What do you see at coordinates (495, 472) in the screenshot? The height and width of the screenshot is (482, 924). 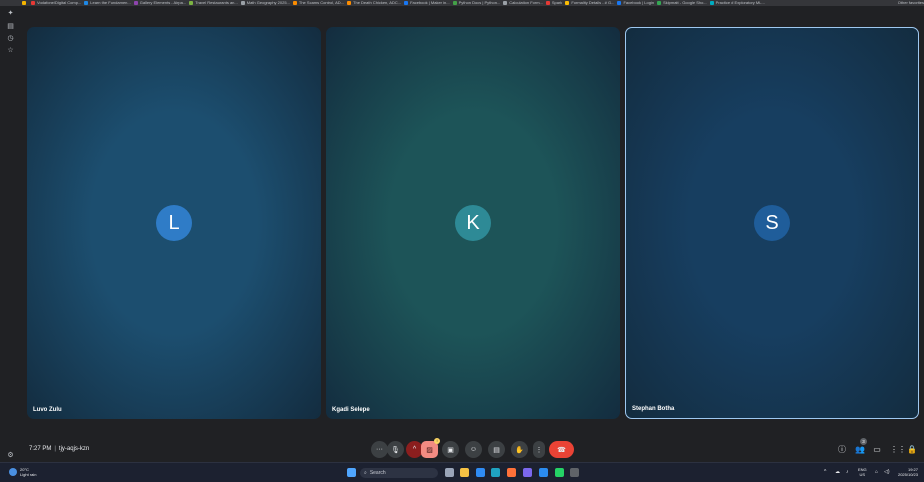 I see `edge-browser-icon` at bounding box center [495, 472].